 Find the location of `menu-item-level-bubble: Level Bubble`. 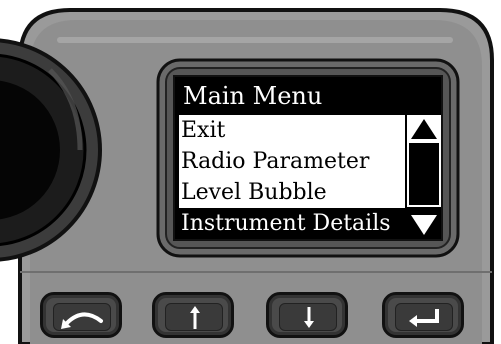

menu-item-level-bubble: Level Bubble is located at coordinates (292, 192).